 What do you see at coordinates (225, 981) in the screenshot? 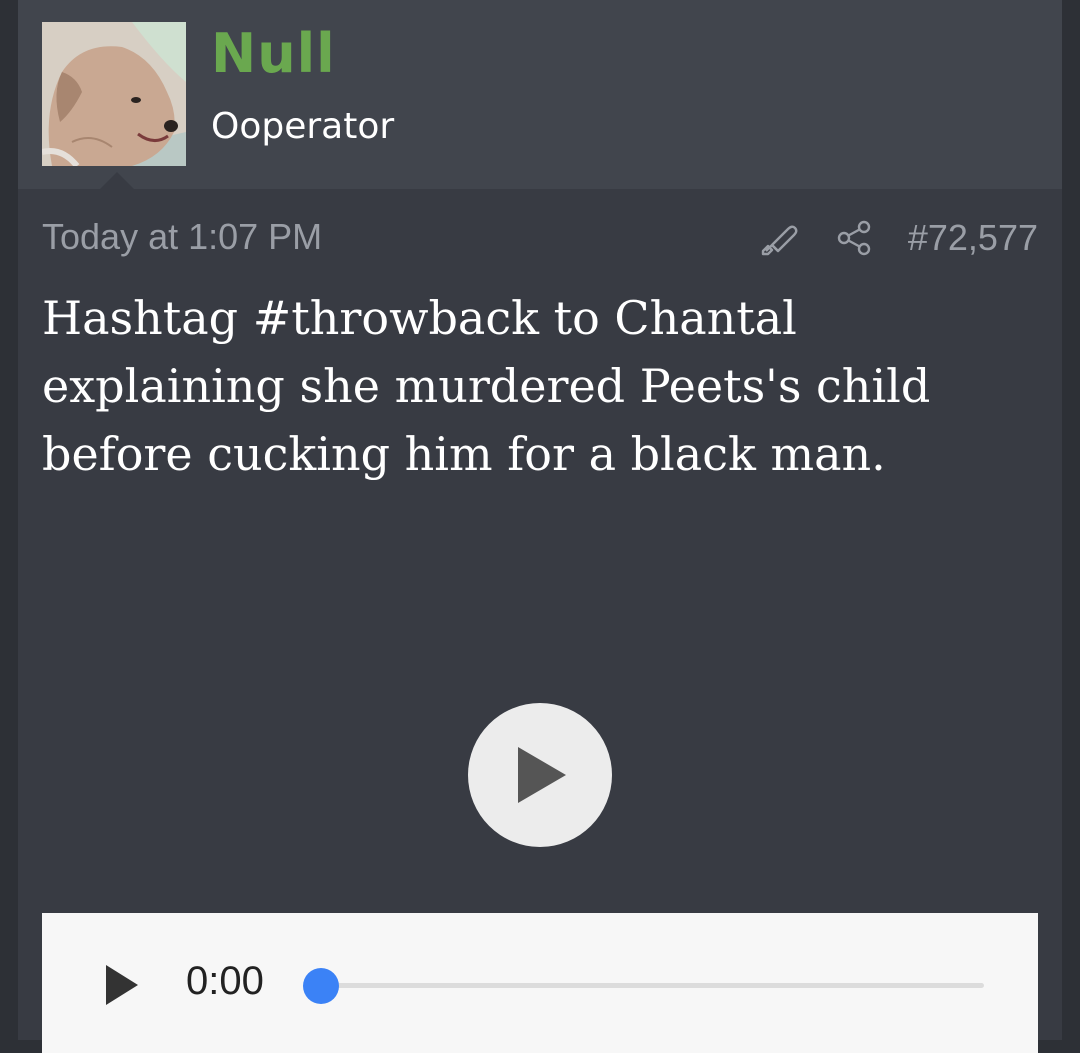
I see `audio-time: 0:00` at bounding box center [225, 981].